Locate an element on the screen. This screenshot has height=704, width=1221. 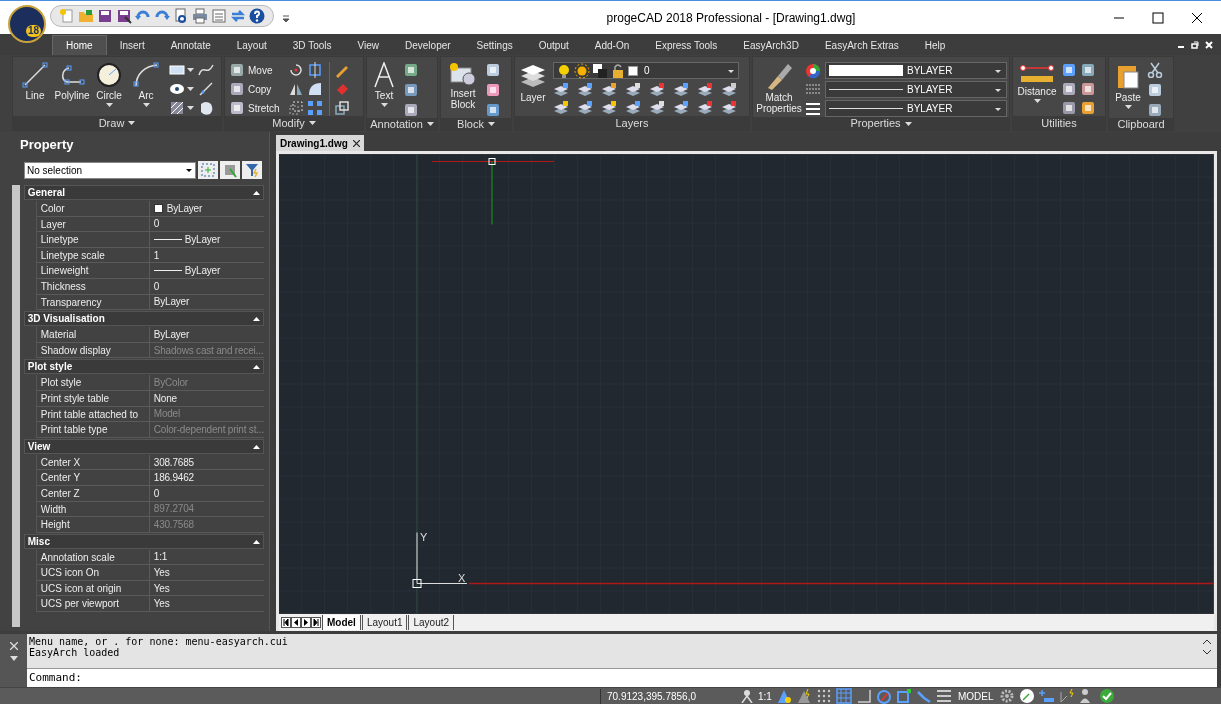
property-name: Center X is located at coordinates (93, 462).